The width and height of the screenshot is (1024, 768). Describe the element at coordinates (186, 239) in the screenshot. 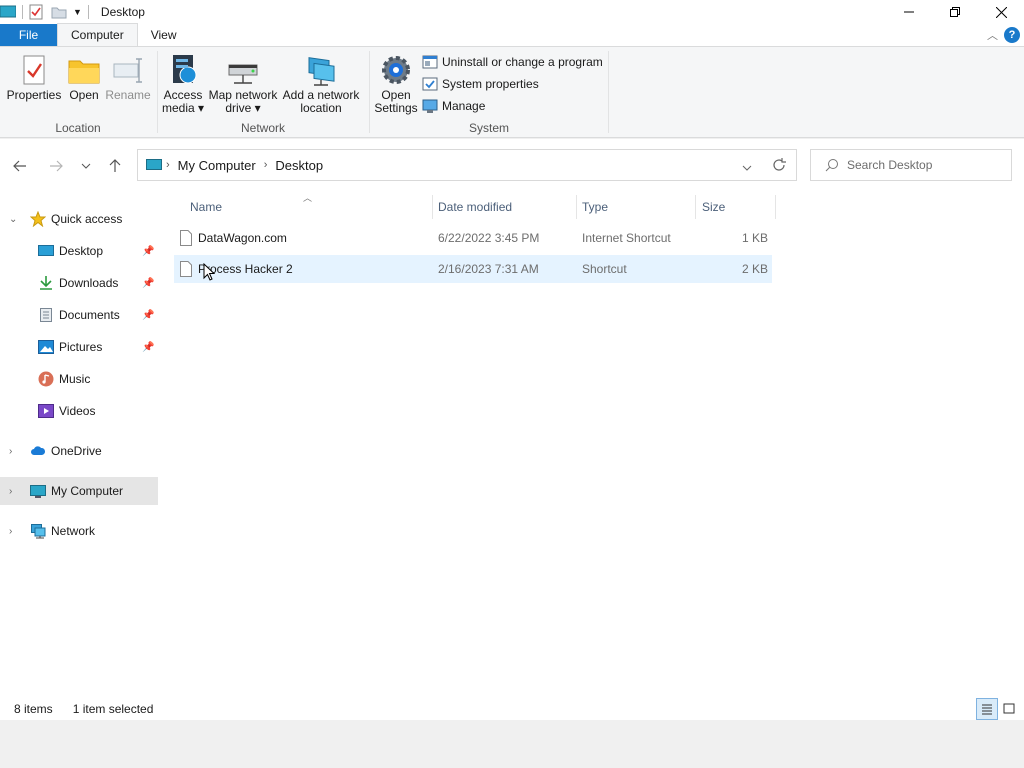

I see `file-icon` at that location.